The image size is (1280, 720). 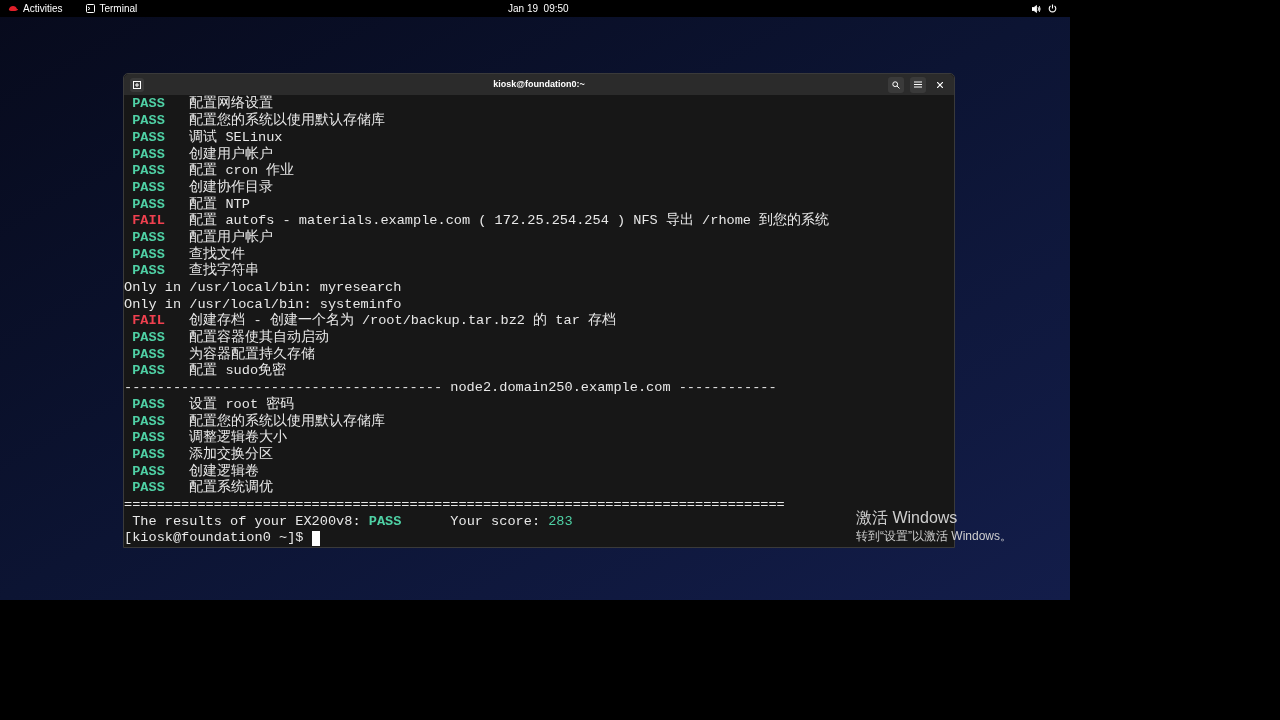 I want to click on search-button, so click(x=896, y=84).